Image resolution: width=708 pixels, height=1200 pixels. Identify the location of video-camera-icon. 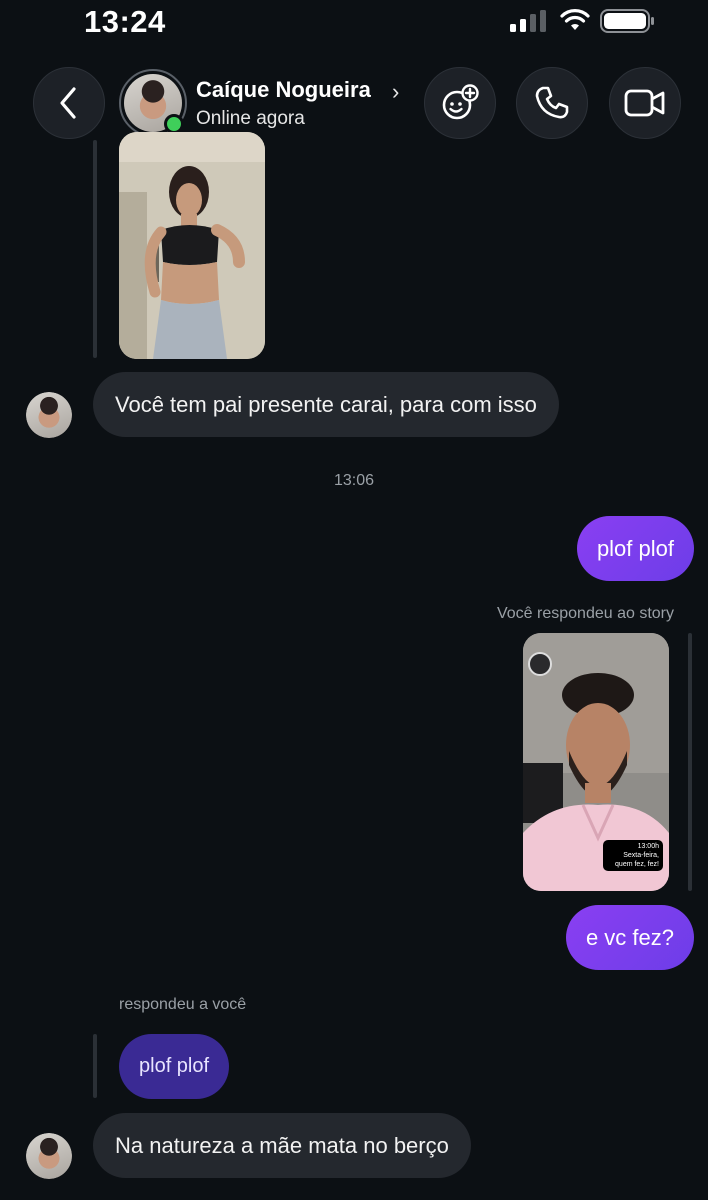
(644, 103).